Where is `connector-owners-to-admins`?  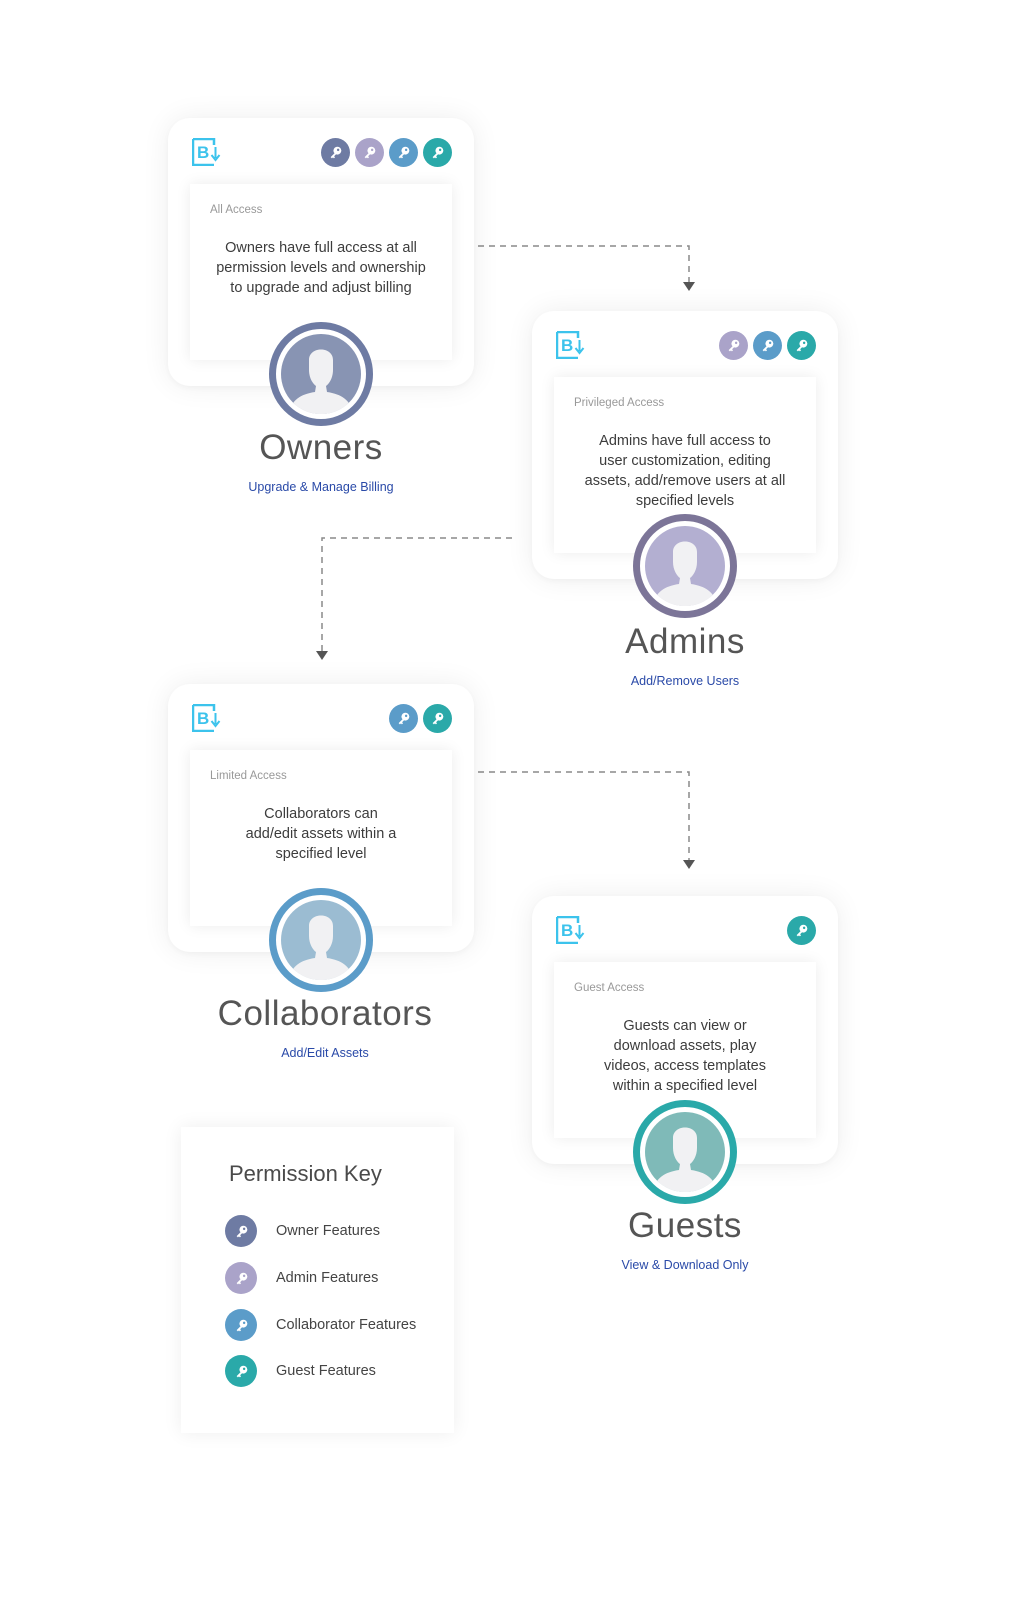 connector-owners-to-admins is located at coordinates (586, 268).